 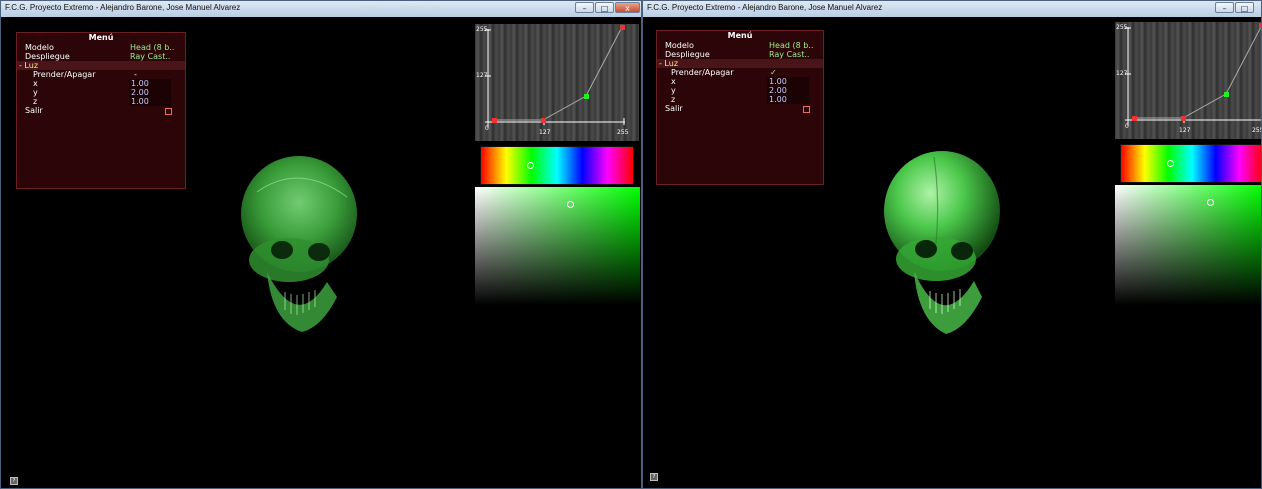 What do you see at coordinates (135, 74) in the screenshot?
I see `light-toggle-value: -` at bounding box center [135, 74].